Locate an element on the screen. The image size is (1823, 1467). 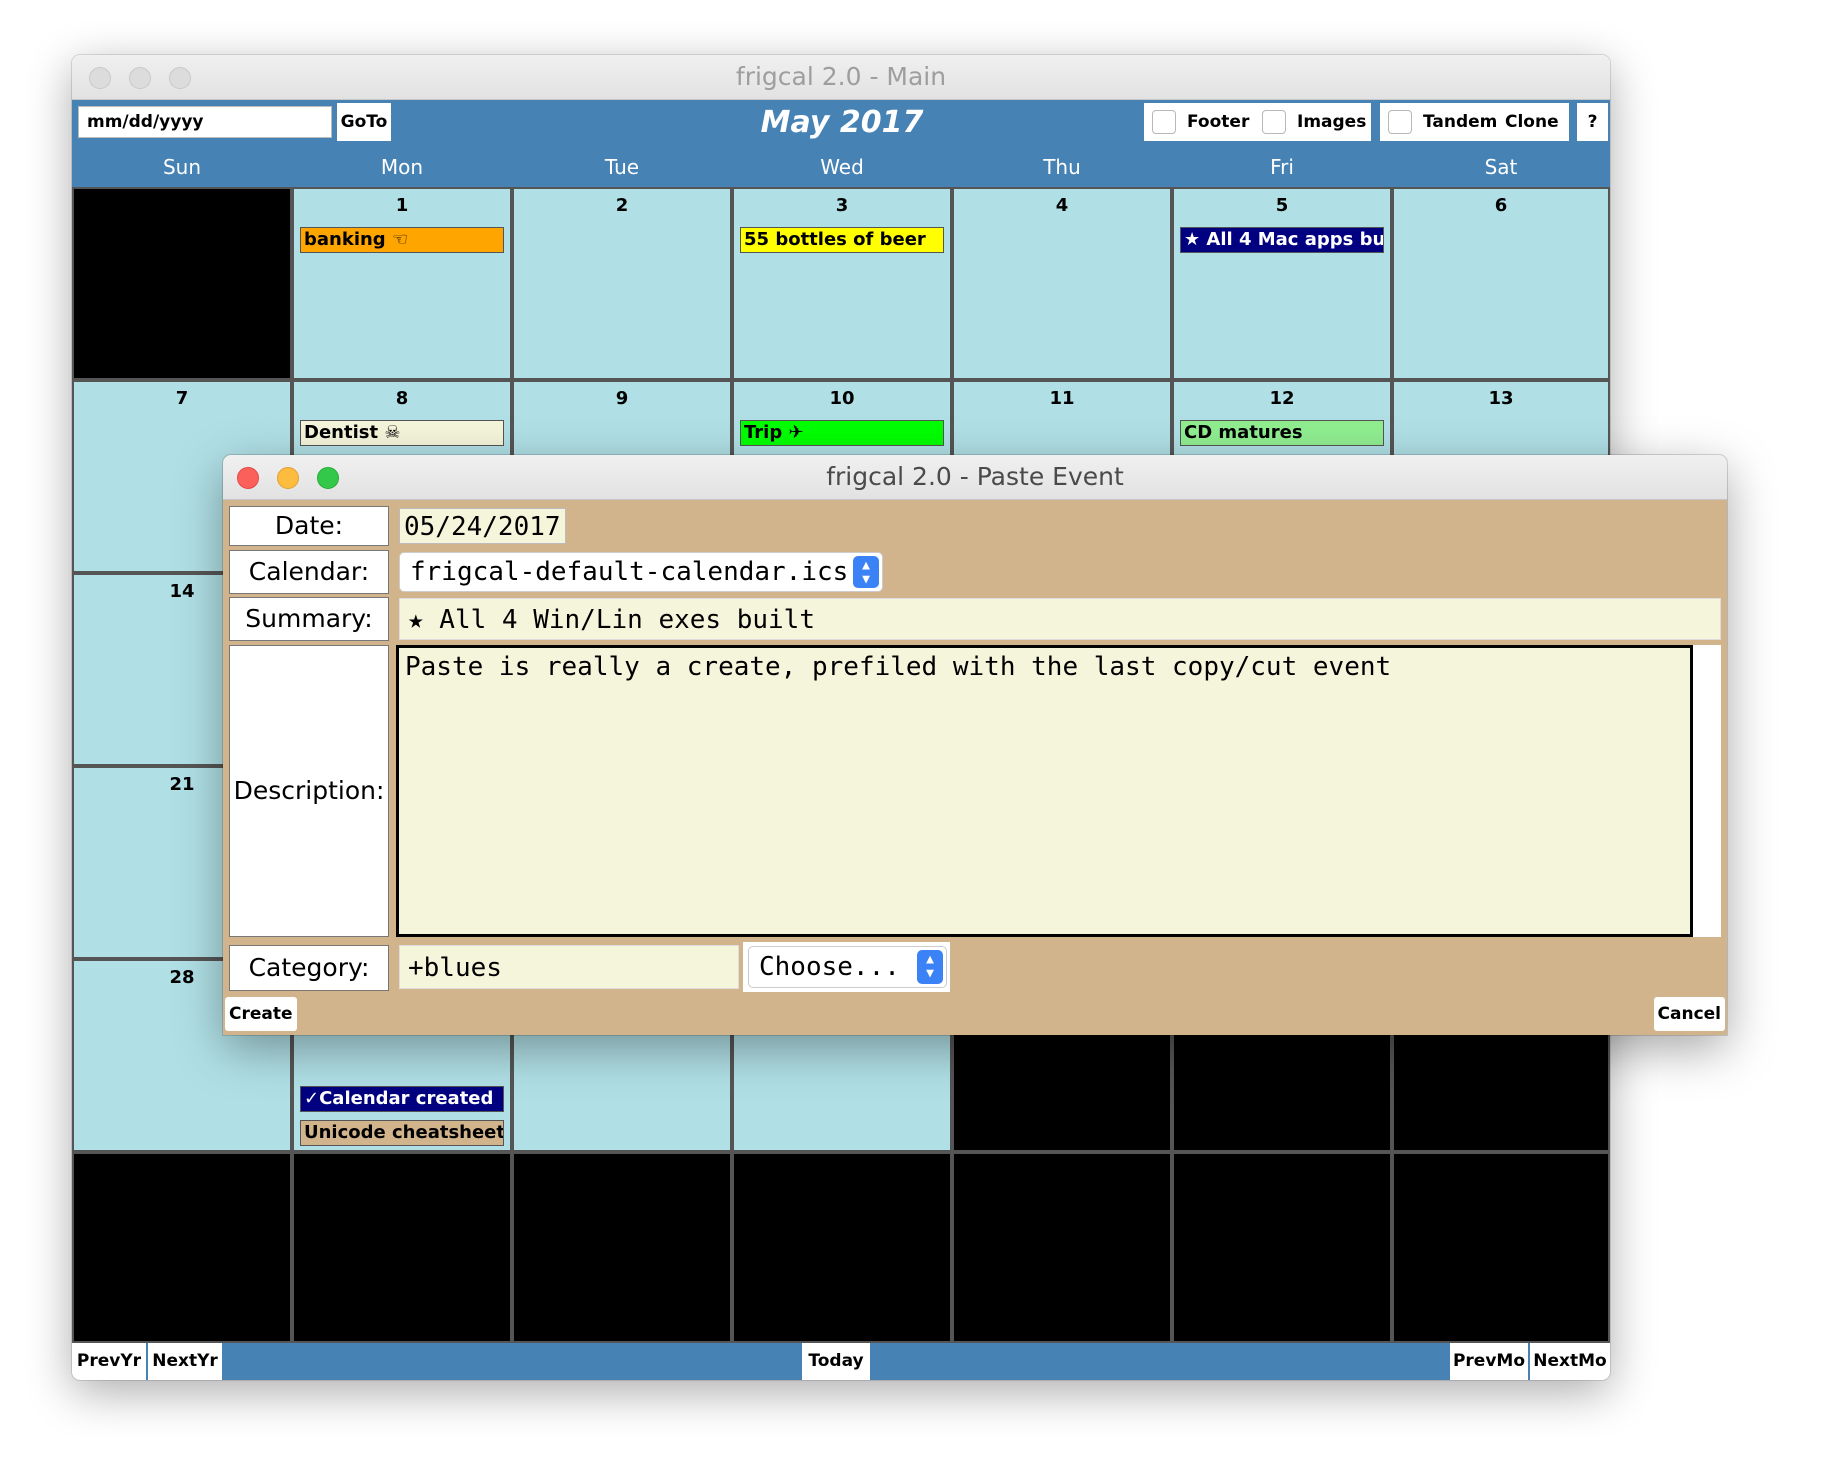
day-number: 7 is located at coordinates (182, 398).